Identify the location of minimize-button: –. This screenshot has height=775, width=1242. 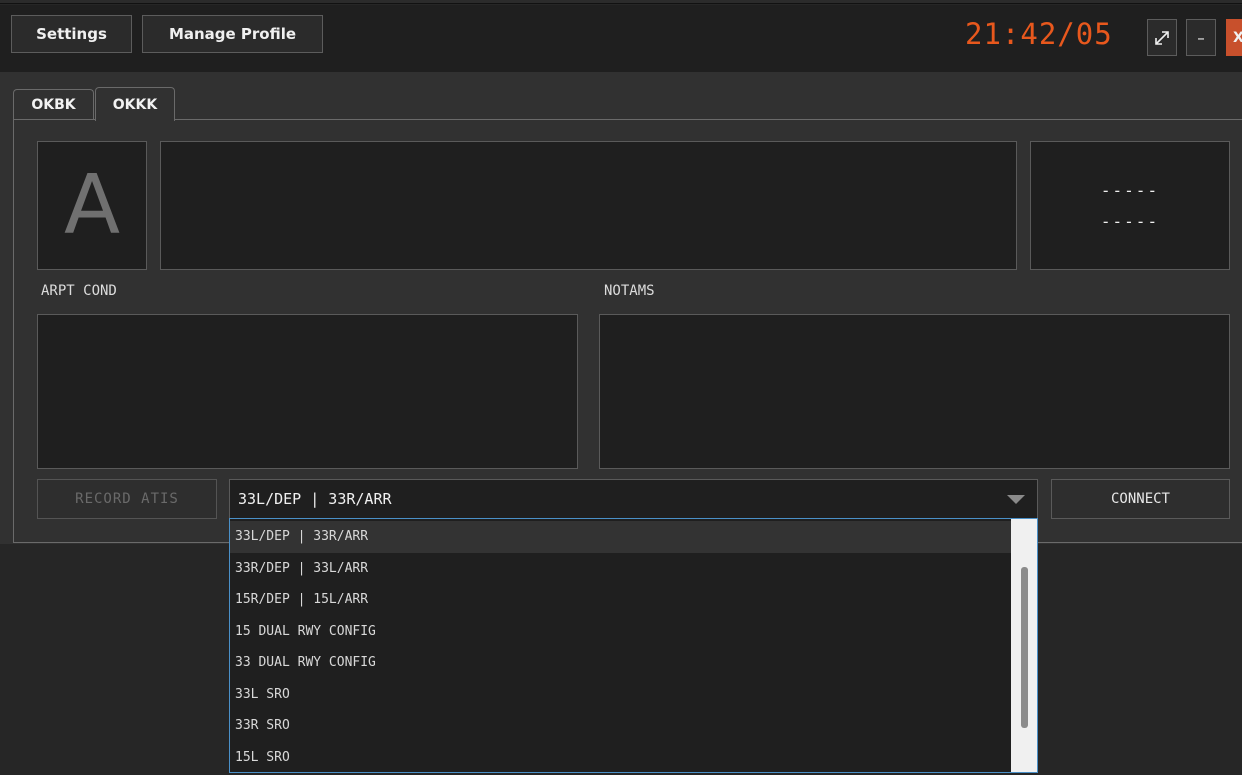
(1201, 37).